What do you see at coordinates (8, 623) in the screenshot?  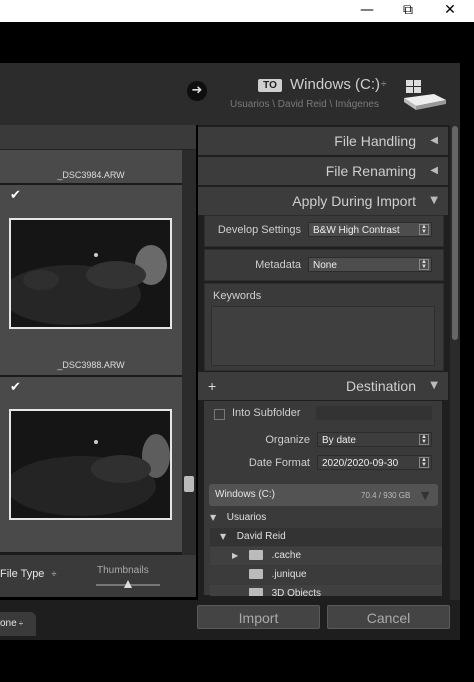 I see `preset-value: one` at bounding box center [8, 623].